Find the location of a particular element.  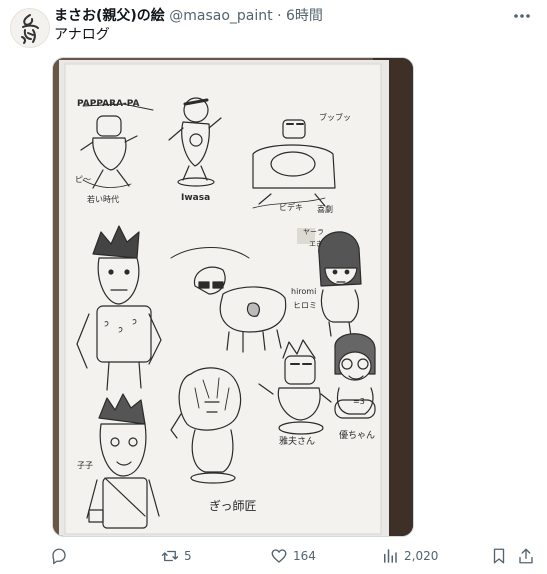

bookmark-button is located at coordinates (499, 556).